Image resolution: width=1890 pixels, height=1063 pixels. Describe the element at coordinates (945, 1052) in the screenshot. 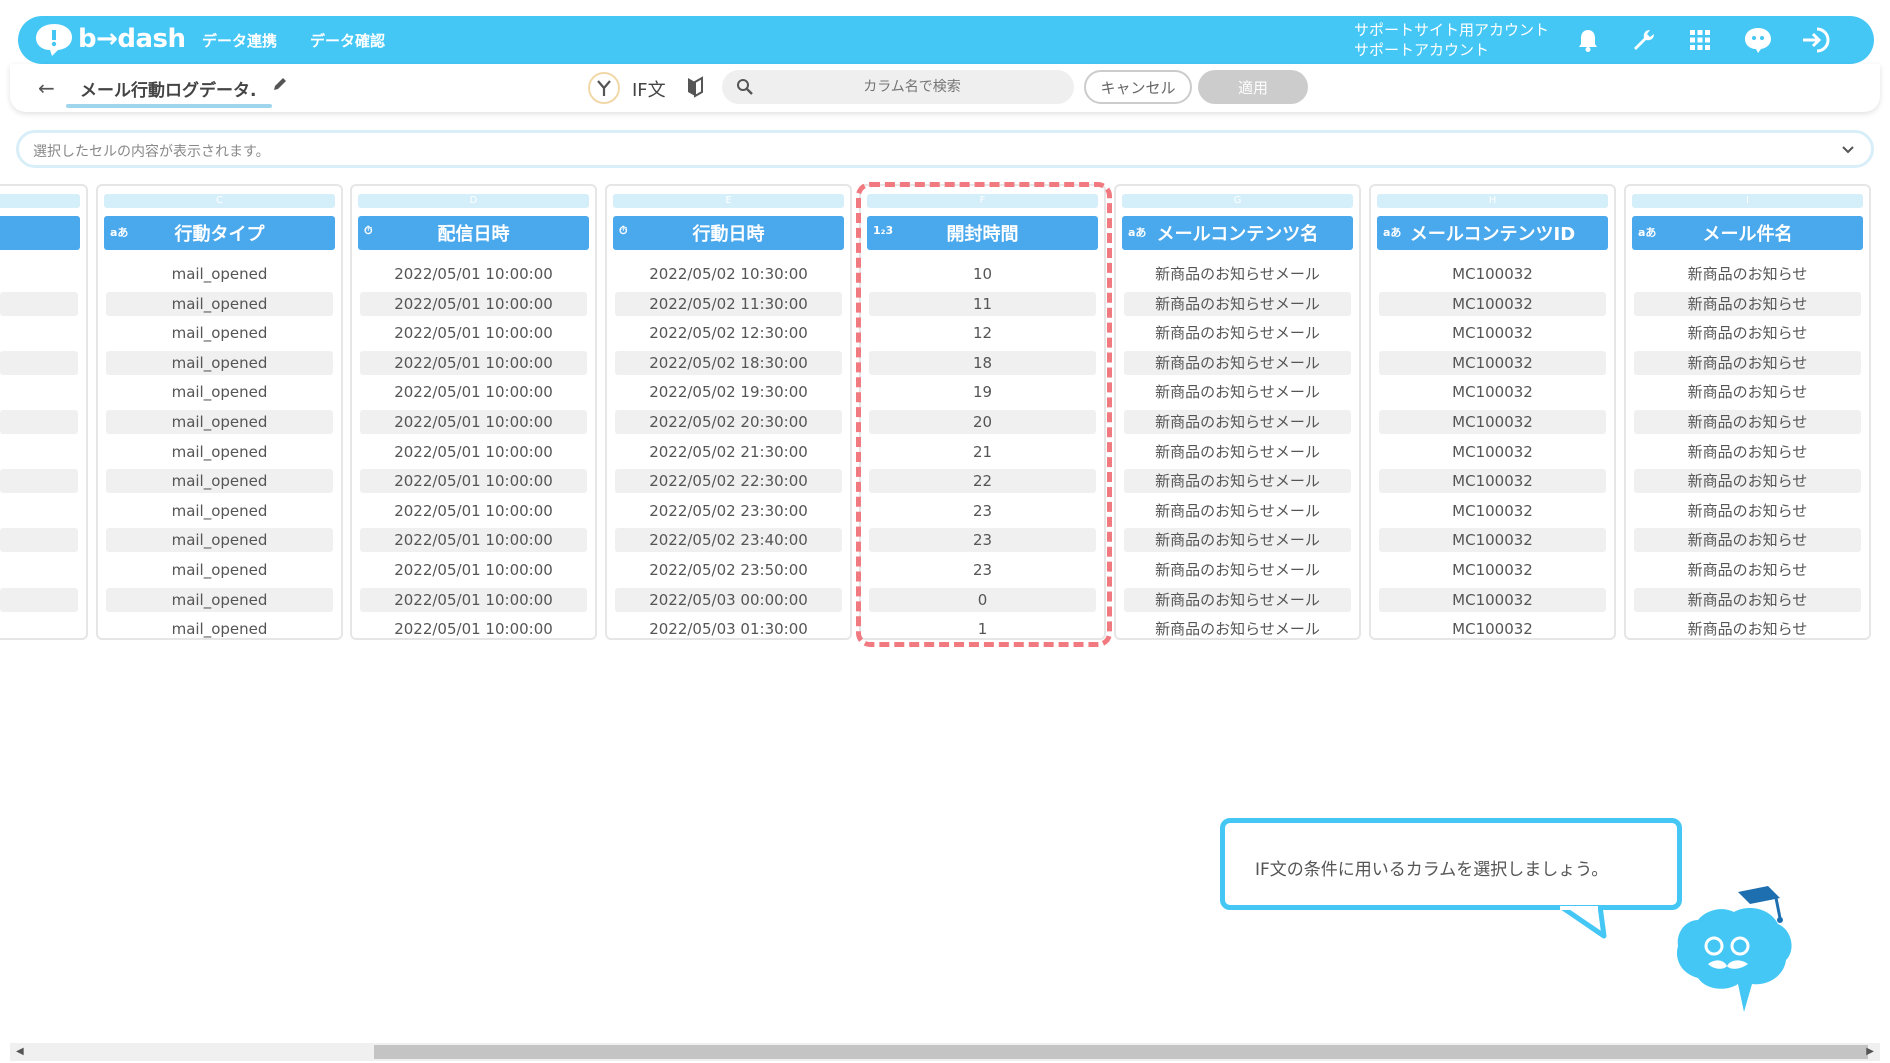

I see `horizontal-scrollbar: ◀ ▶` at that location.